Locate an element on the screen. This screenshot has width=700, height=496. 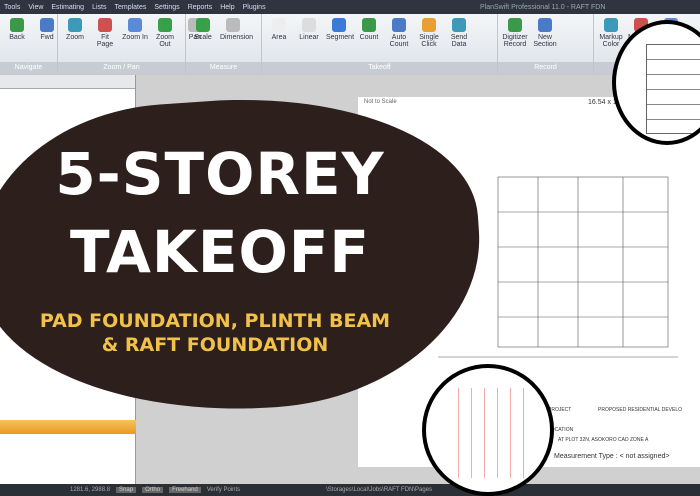
dimension-icon is located at coordinates (233, 25).